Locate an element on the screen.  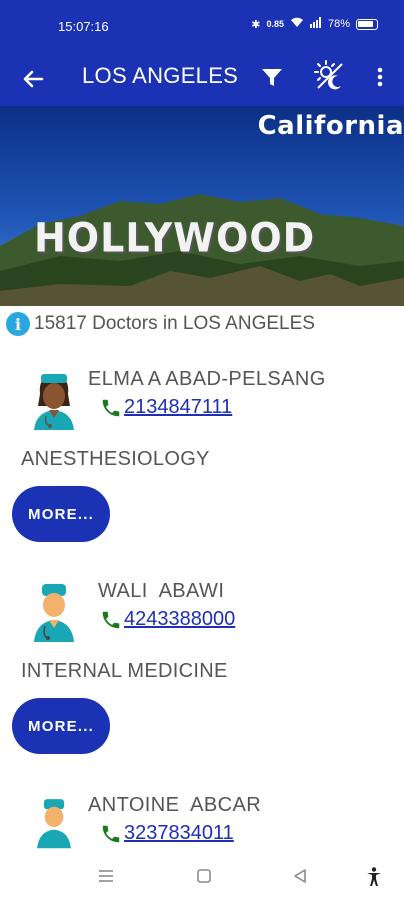
status-icons: ✱ 0.85 78% is located at coordinates (314, 24).